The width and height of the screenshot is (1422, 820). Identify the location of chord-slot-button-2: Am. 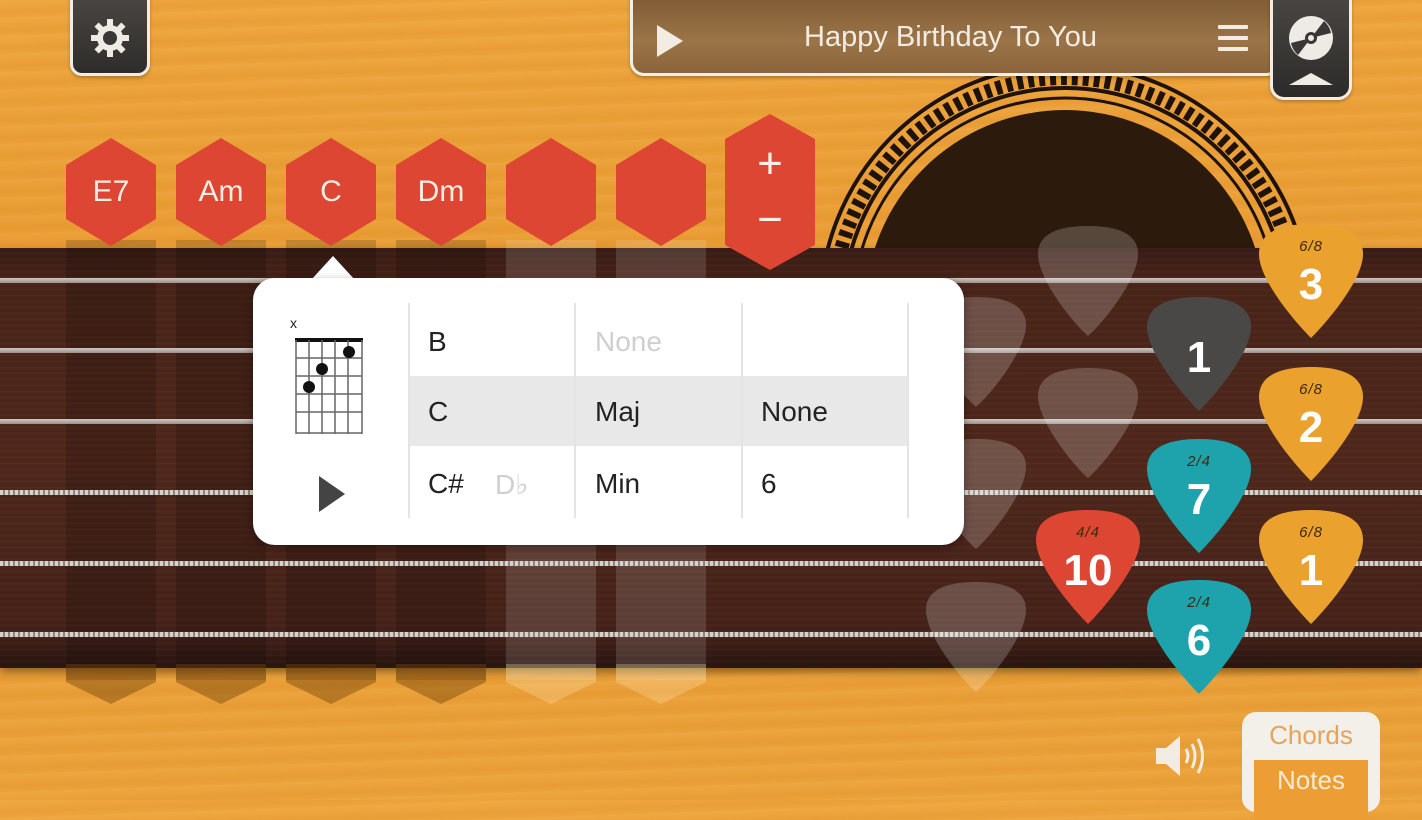
(221, 192).